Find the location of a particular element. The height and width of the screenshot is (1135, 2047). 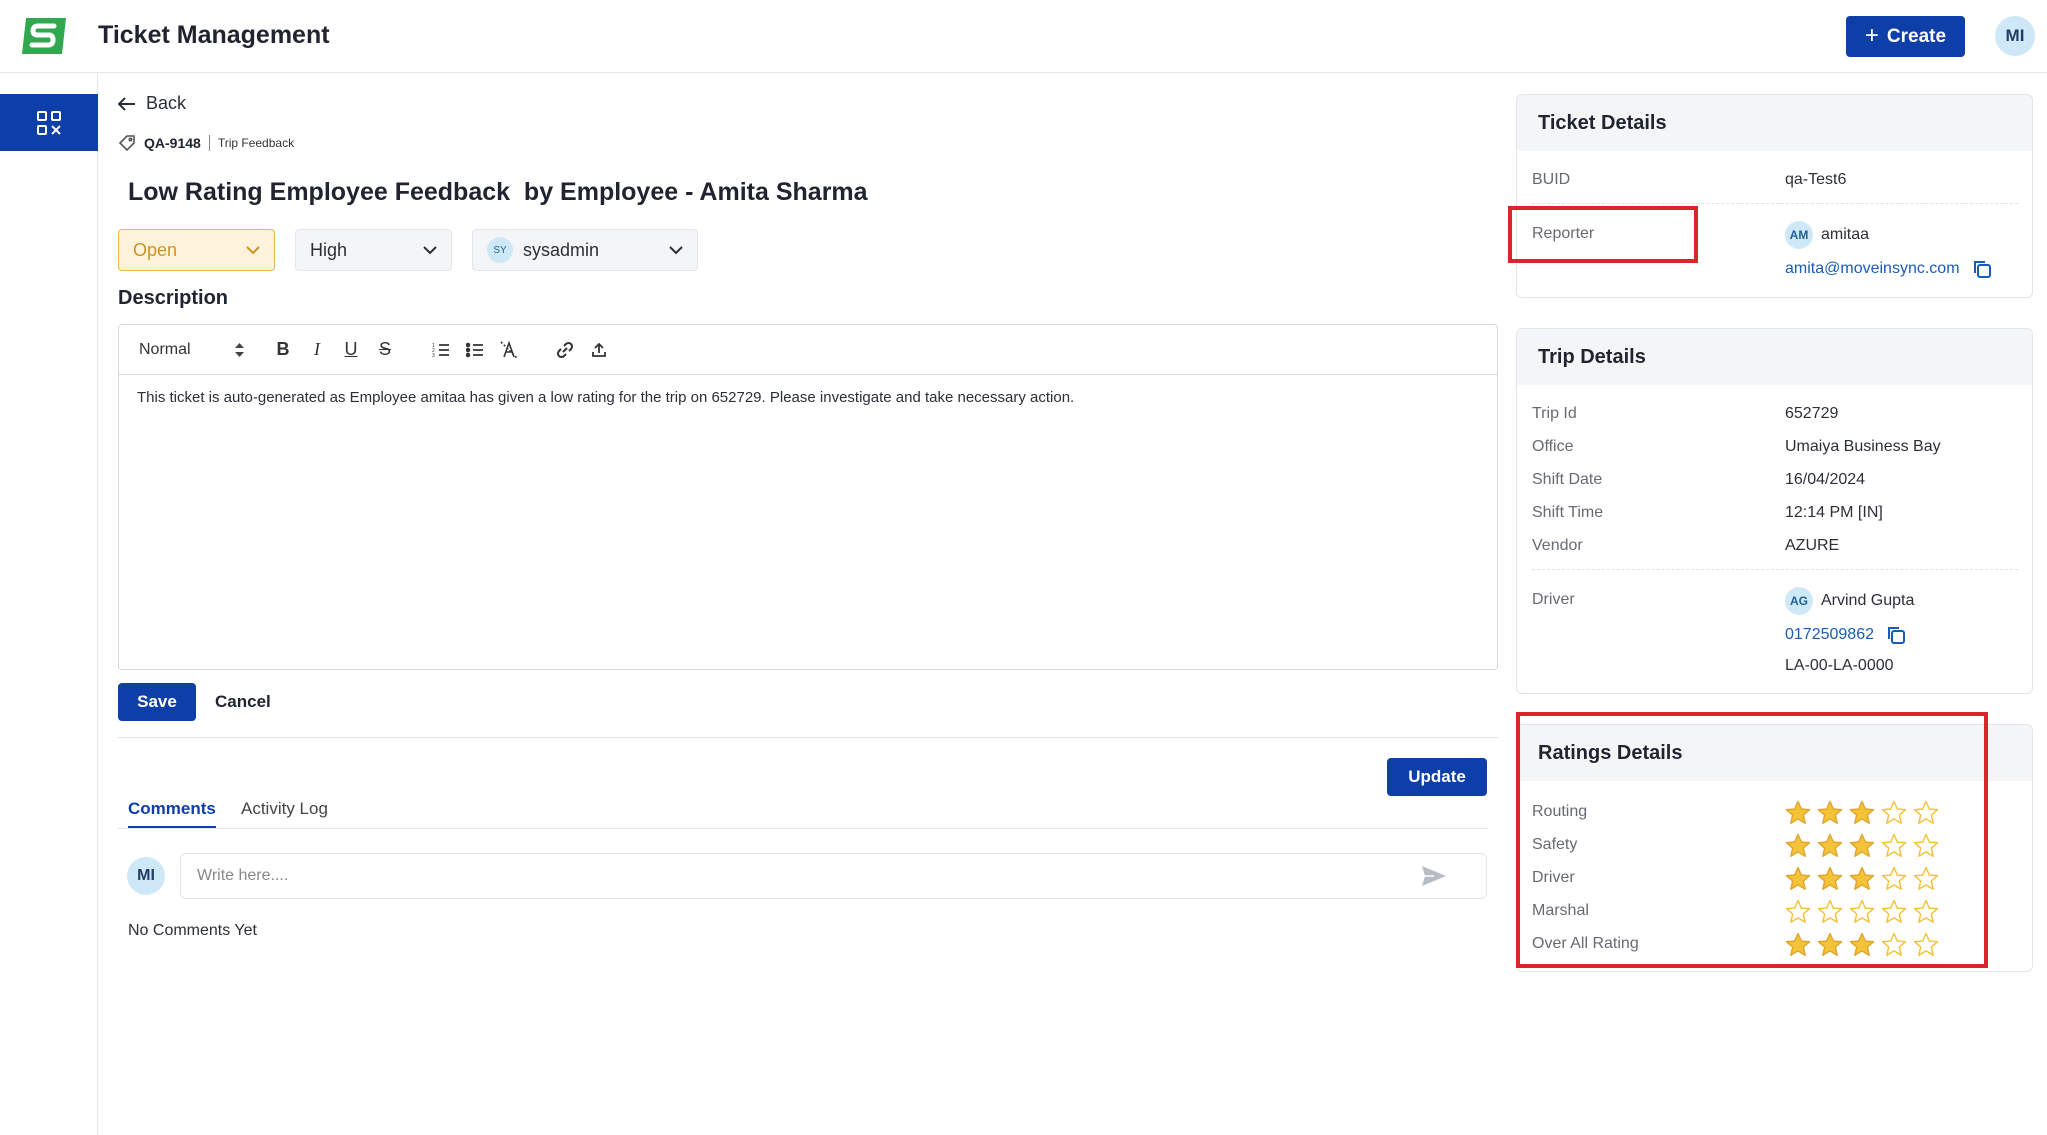

sidebar-item-tickets is located at coordinates (49, 122).